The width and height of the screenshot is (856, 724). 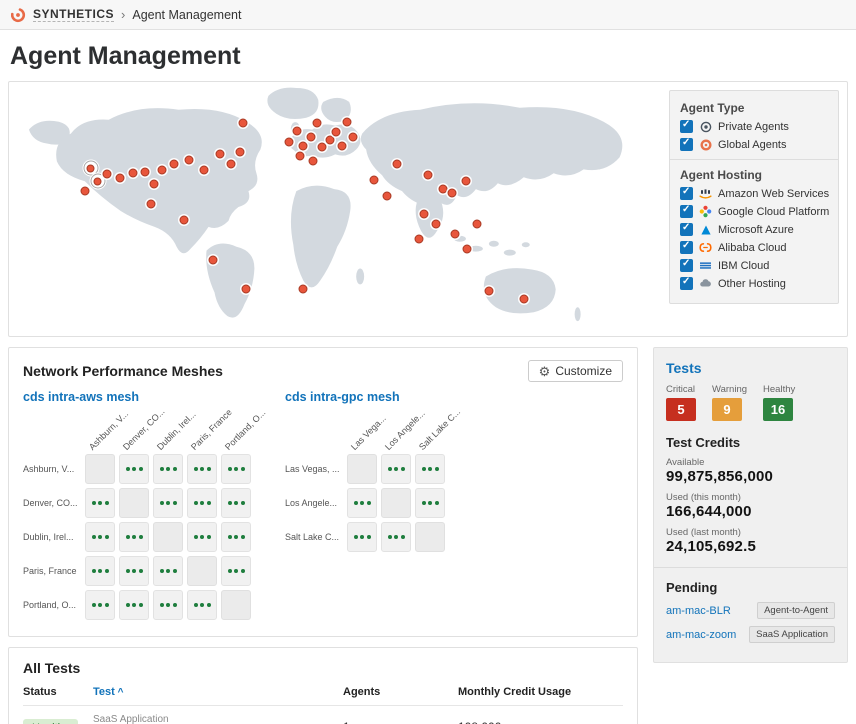 What do you see at coordinates (701, 635) in the screenshot?
I see `pending-agent-link: am-mac-zoom` at bounding box center [701, 635].